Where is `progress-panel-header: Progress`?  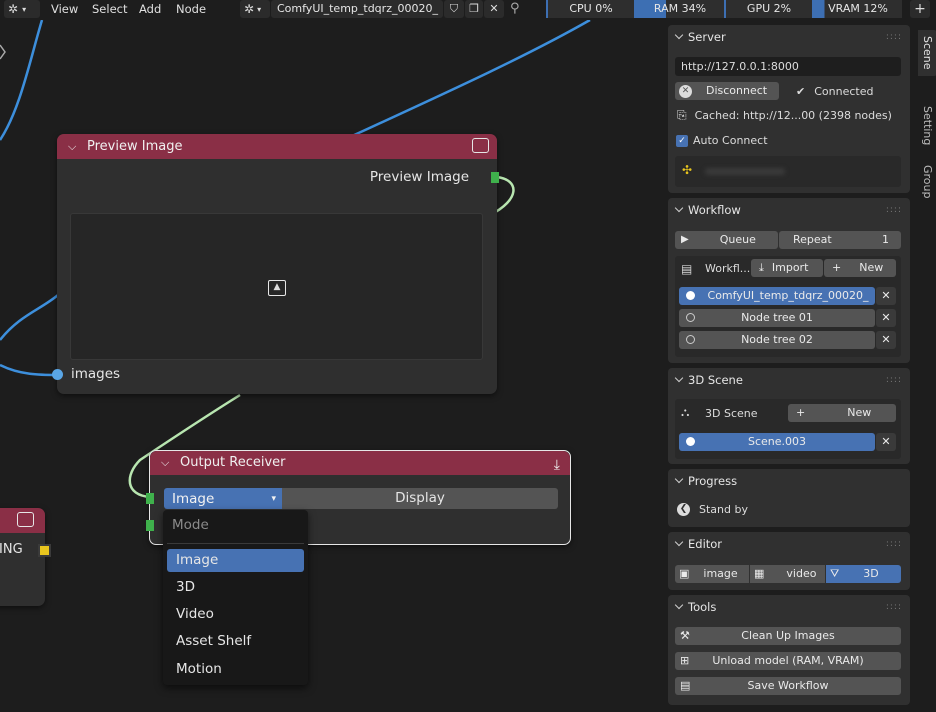 progress-panel-header: Progress is located at coordinates (789, 481).